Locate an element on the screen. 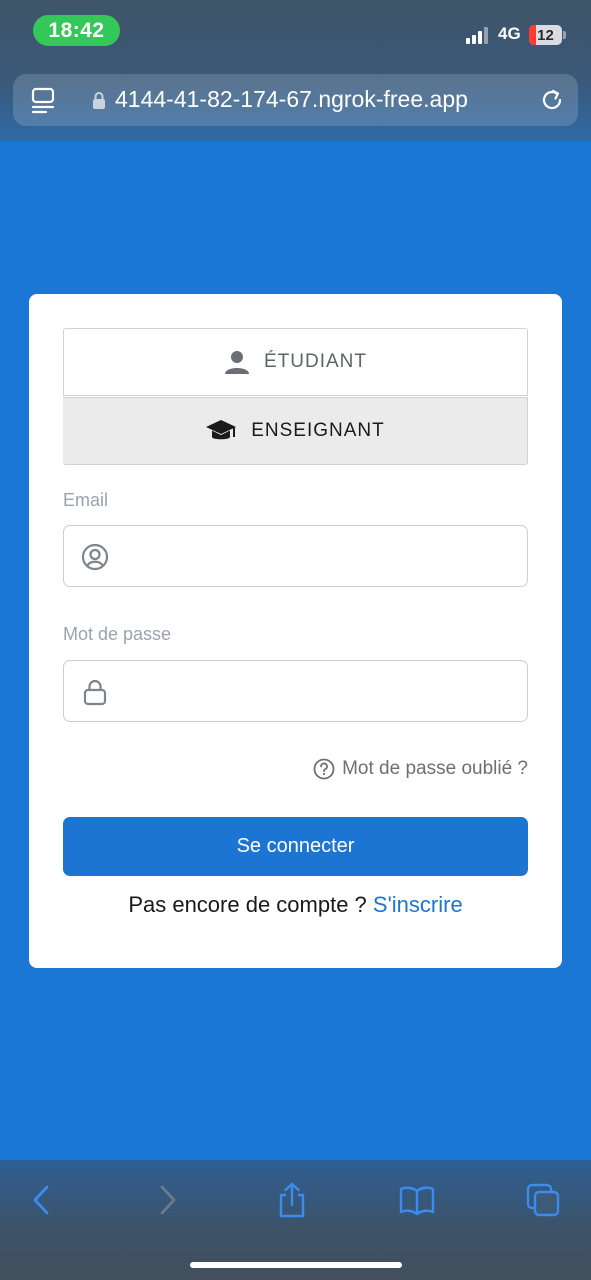 The width and height of the screenshot is (591, 1280). question-circle-icon is located at coordinates (324, 769).